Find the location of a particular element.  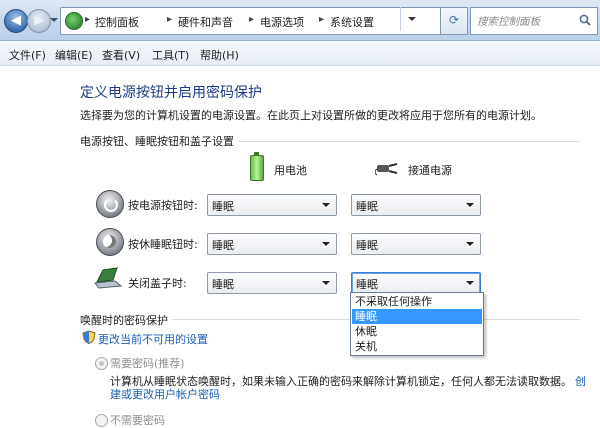

require-password-radio is located at coordinates (101, 363).